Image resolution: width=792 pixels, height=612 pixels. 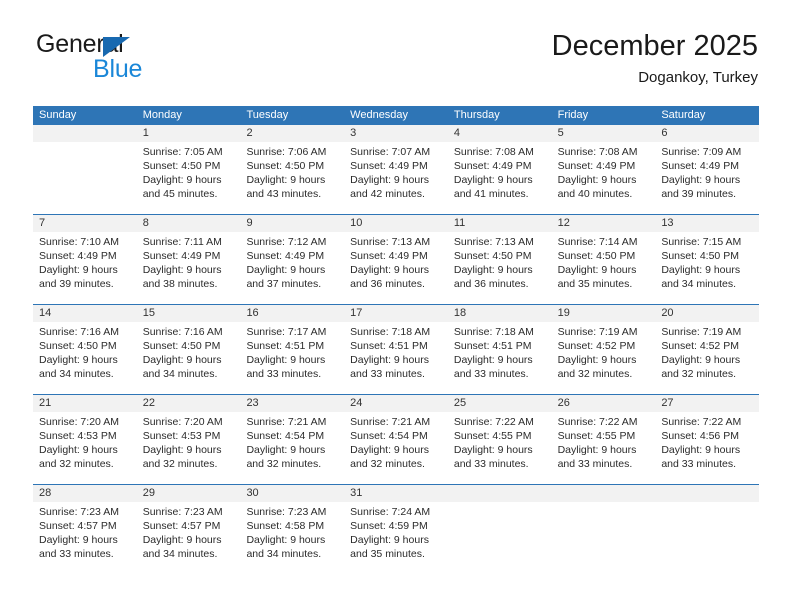 What do you see at coordinates (500, 403) in the screenshot?
I see `day-number: 25` at bounding box center [500, 403].